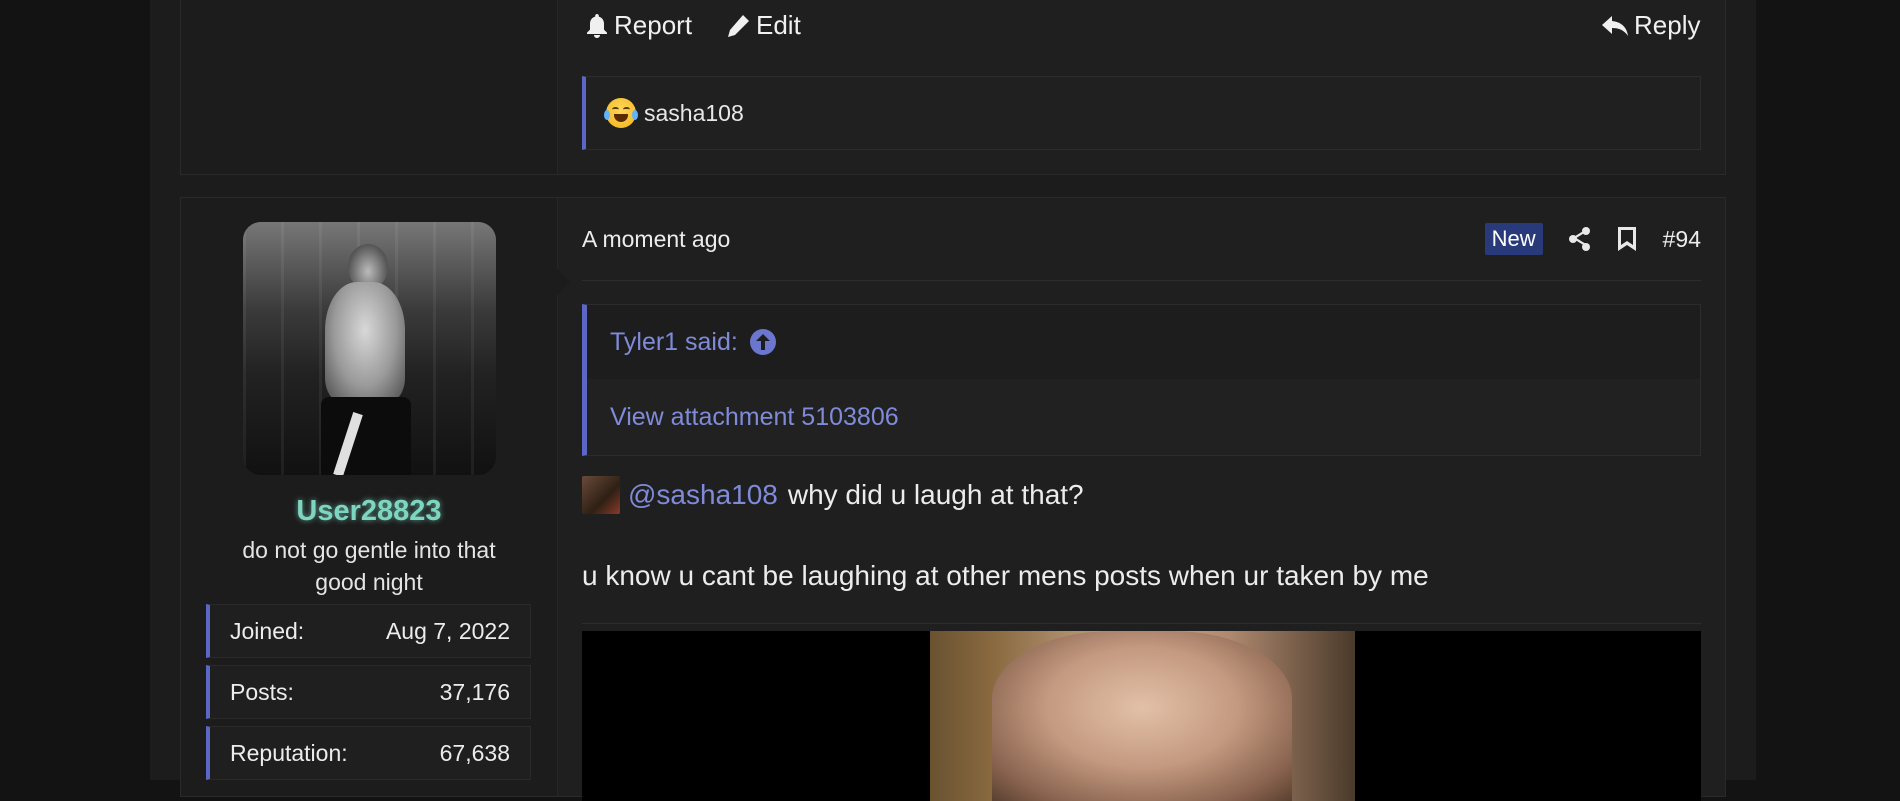 The width and height of the screenshot is (1900, 801). I want to click on reply-label: Reply, so click(1667, 25).